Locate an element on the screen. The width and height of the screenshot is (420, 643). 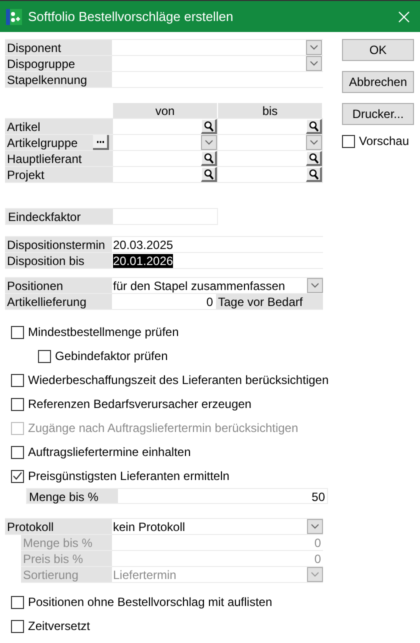
checkbox-label: Wiederbeschaffungszeit des Lieferanten berücksichtigen is located at coordinates (178, 380).